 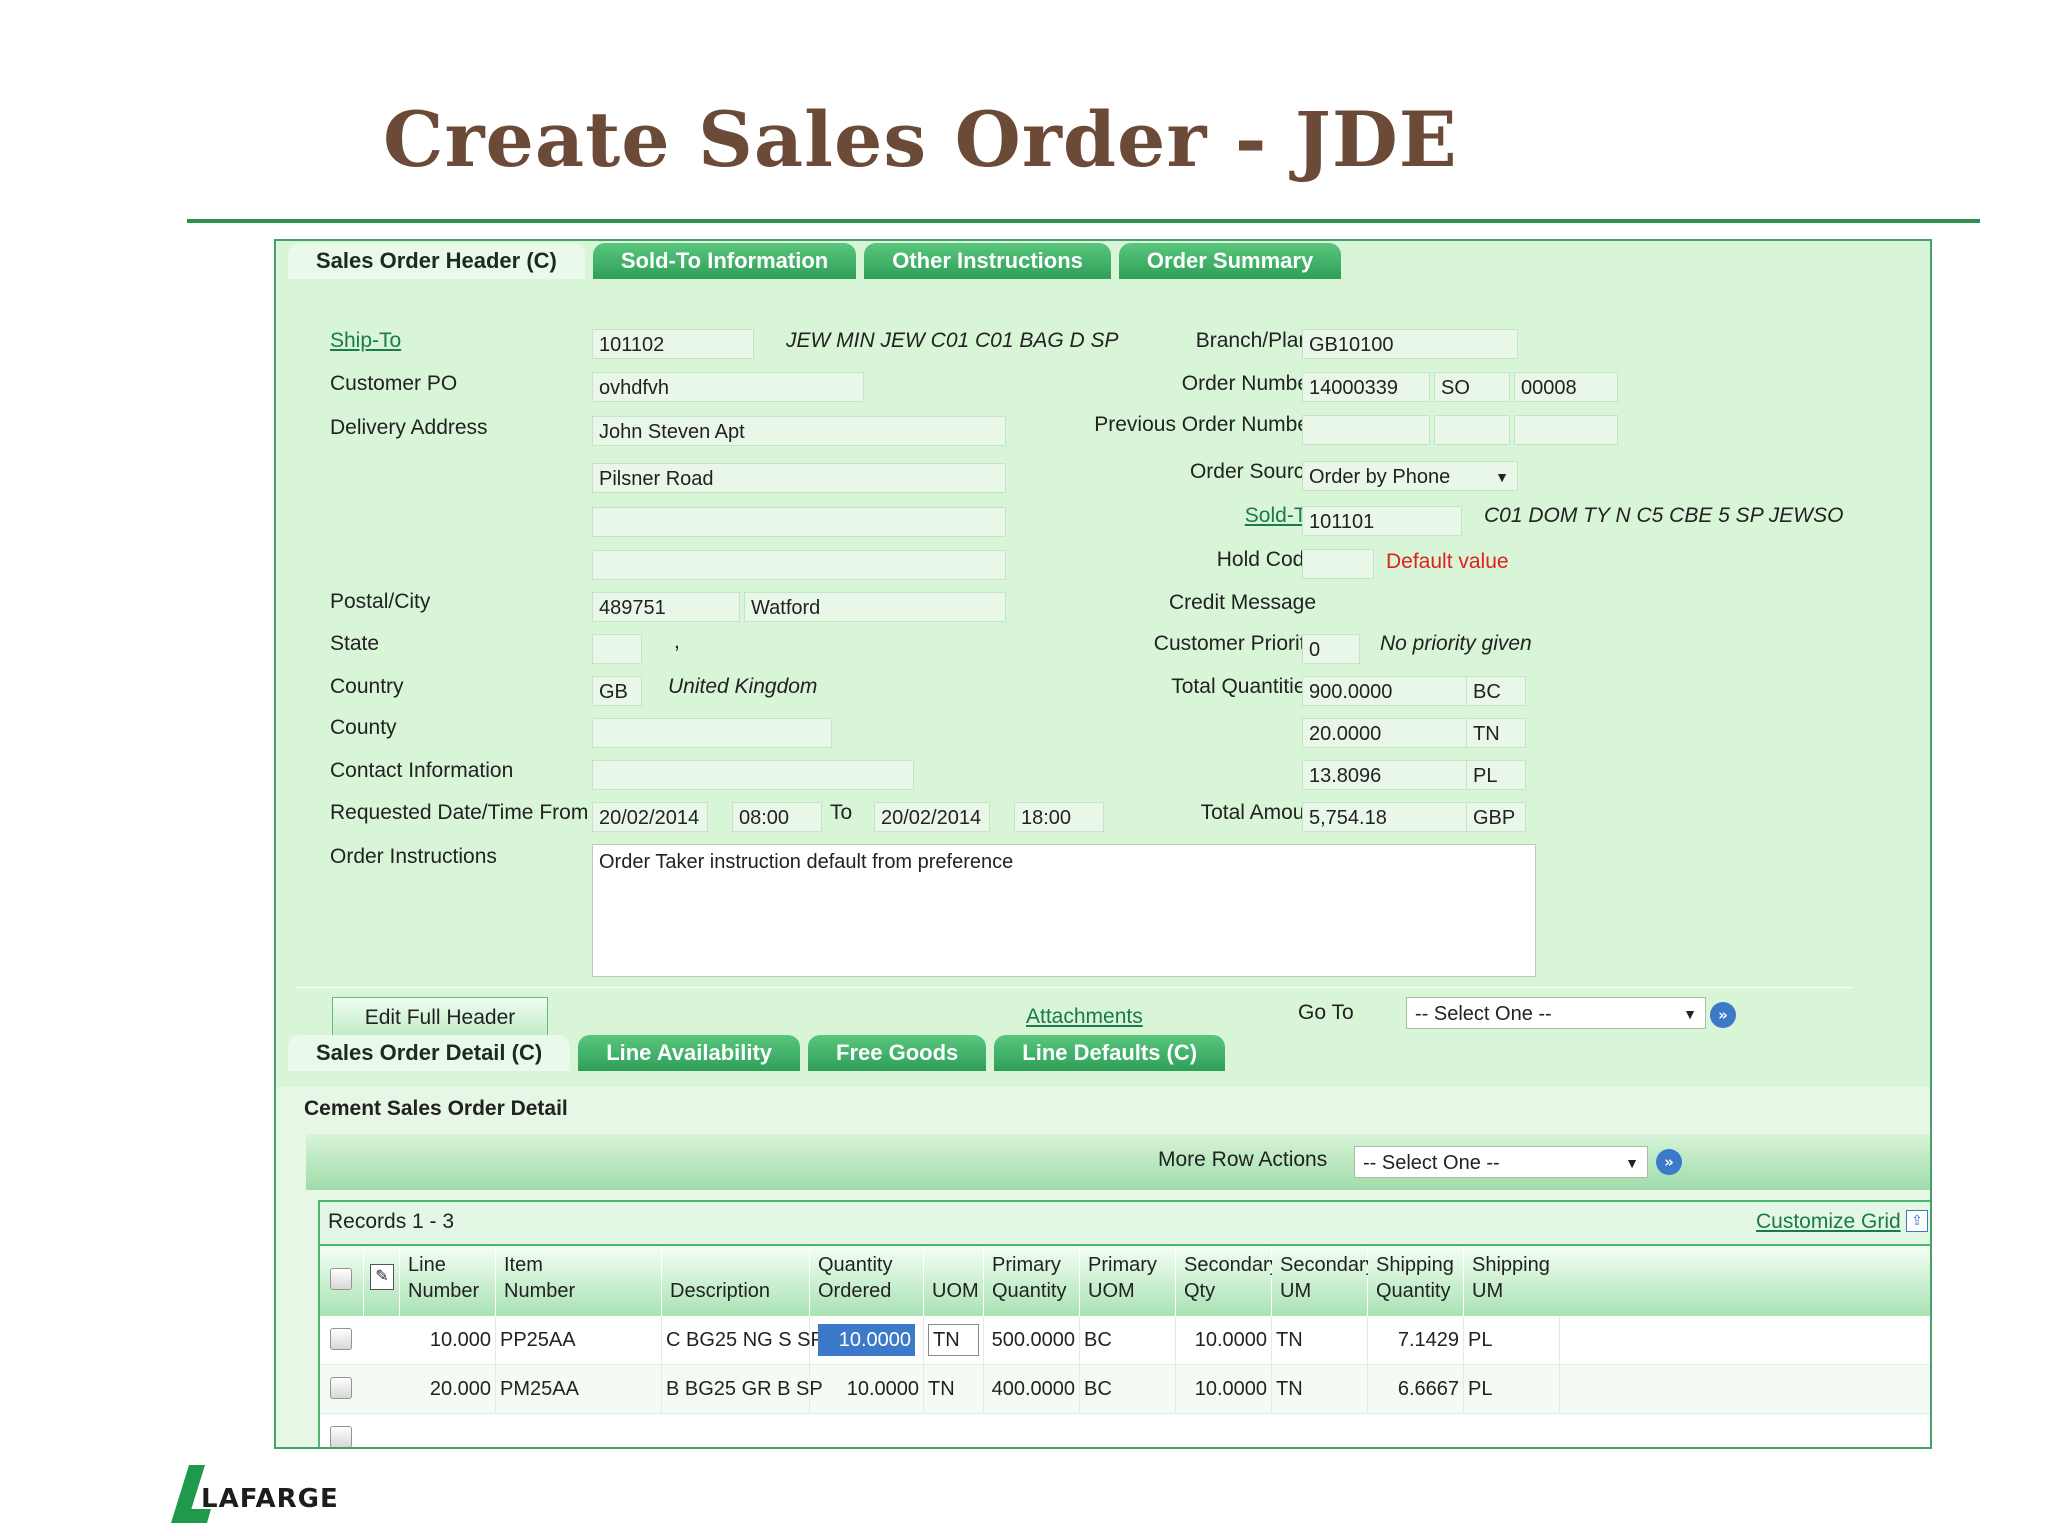 I want to click on select-all-checkbox, so click(x=341, y=1279).